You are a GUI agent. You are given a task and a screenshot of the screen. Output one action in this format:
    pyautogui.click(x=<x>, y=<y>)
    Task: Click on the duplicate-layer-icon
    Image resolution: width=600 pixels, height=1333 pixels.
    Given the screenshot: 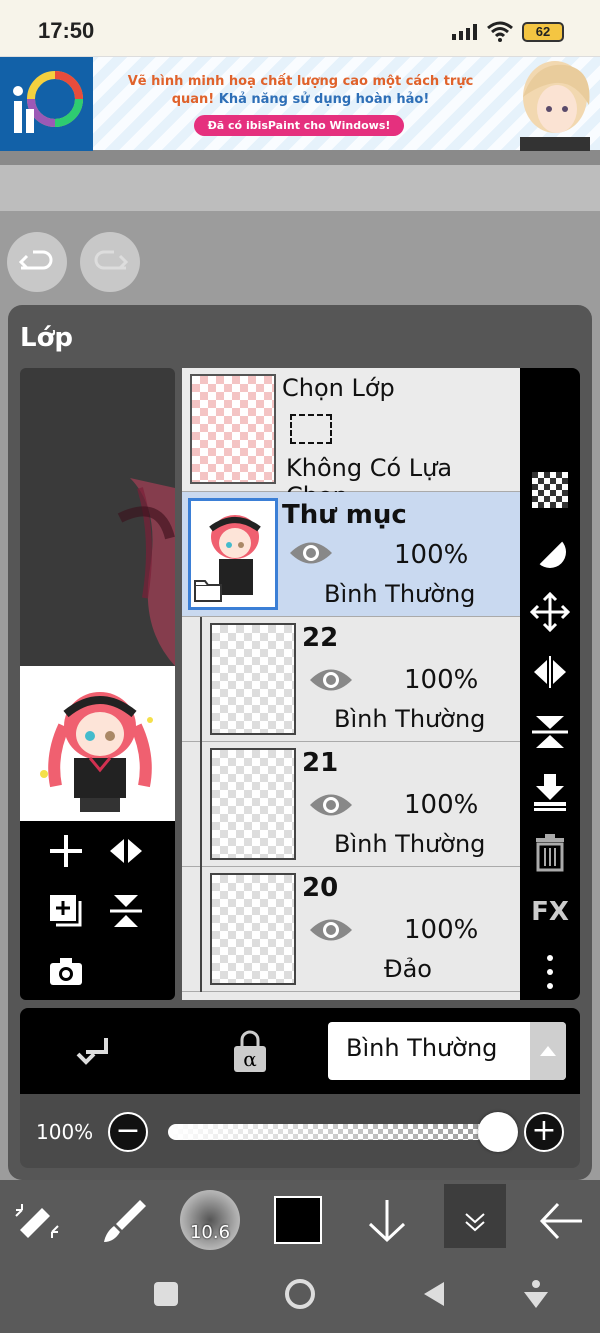 What is the action you would take?
    pyautogui.click(x=66, y=911)
    